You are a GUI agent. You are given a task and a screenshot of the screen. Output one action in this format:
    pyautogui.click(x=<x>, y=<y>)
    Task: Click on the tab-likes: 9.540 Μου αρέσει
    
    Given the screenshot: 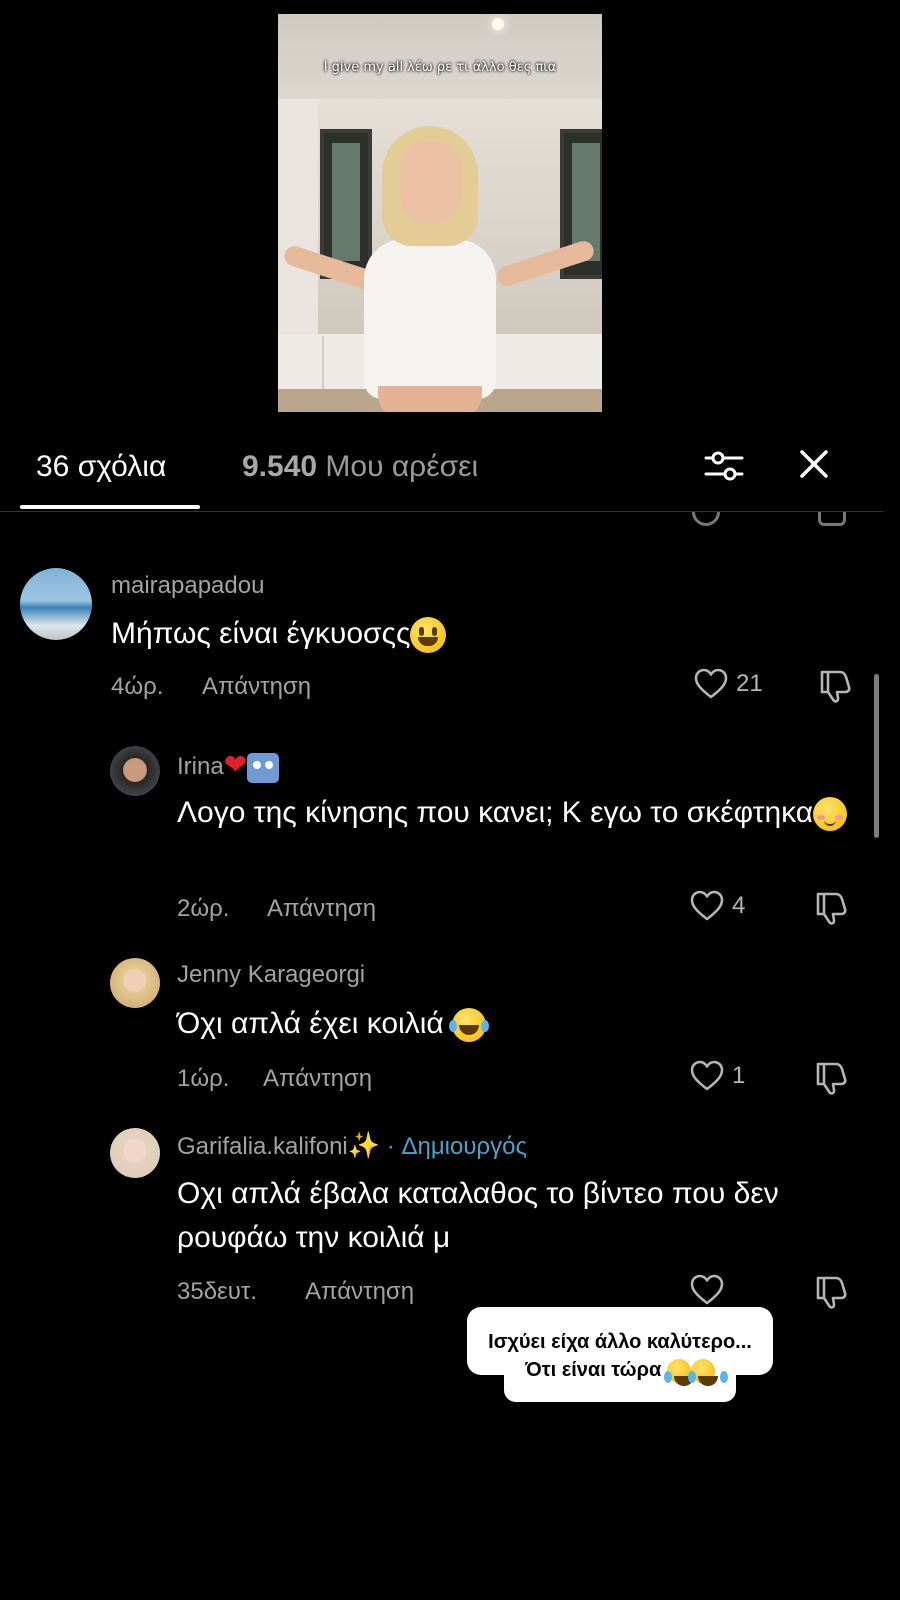 What is the action you would take?
    pyautogui.click(x=360, y=467)
    